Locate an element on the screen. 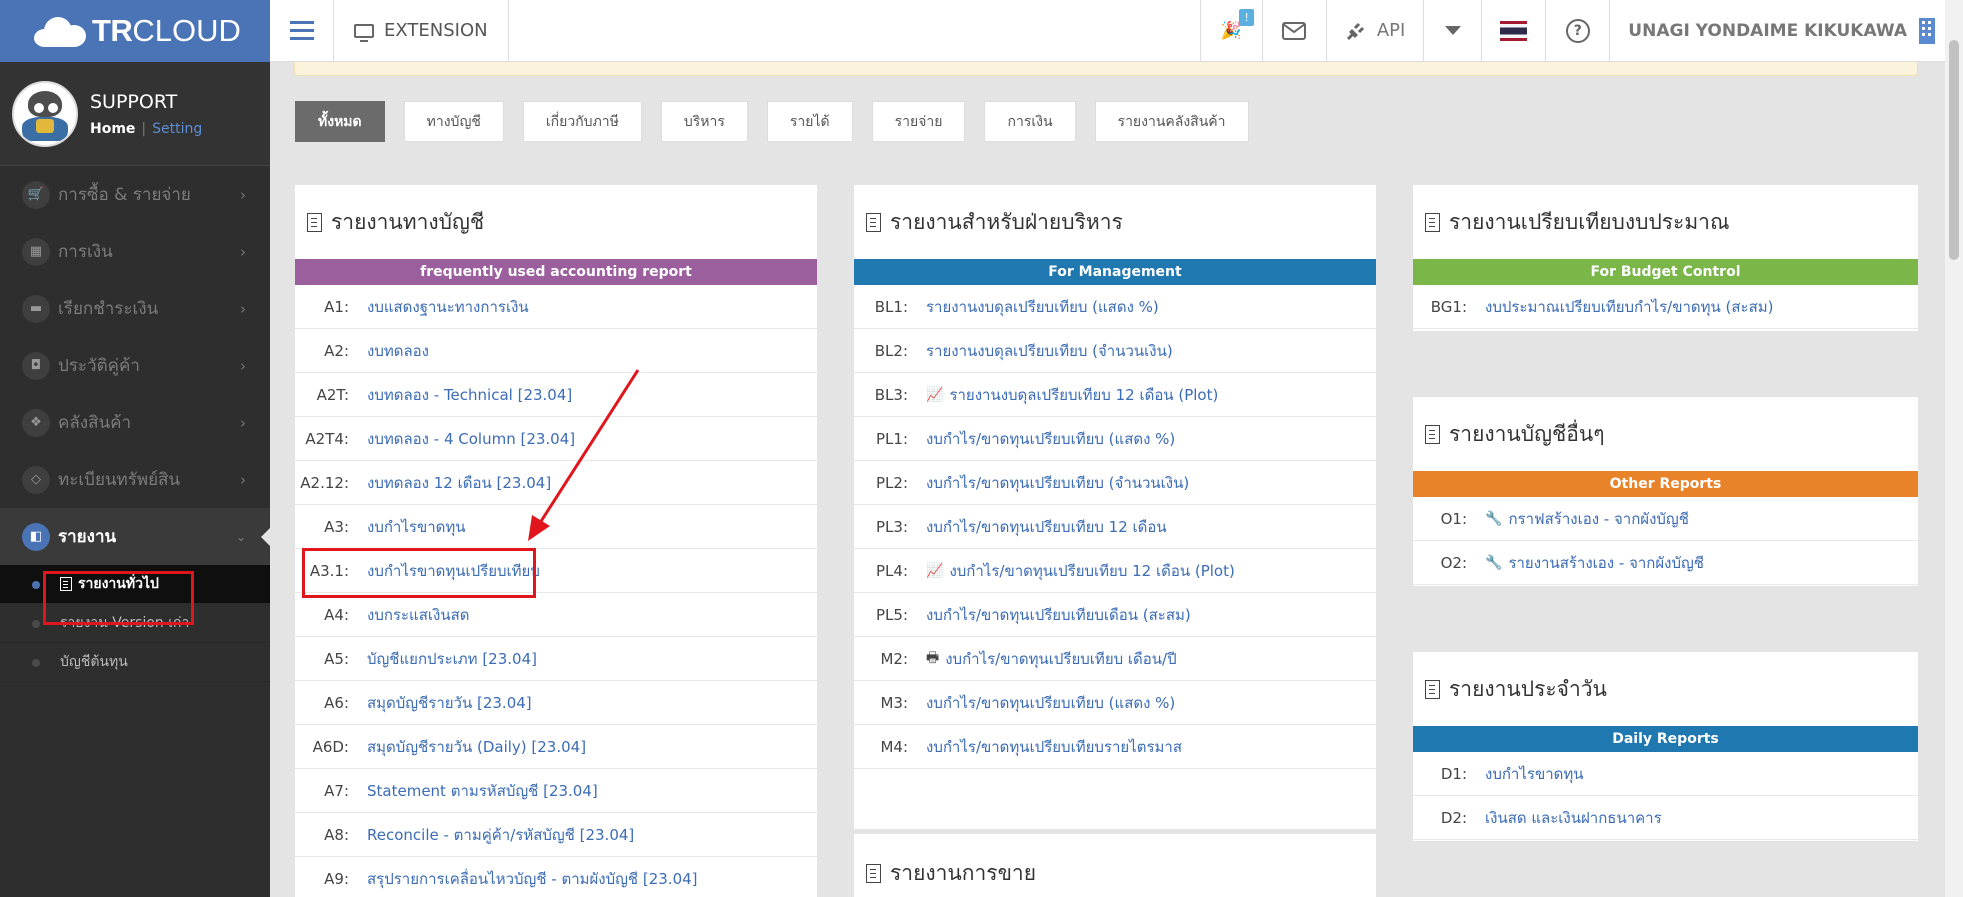 This screenshot has height=897, width=1963. sidebar-item-billing: ▬ เรียกชำระเงิน › is located at coordinates (135, 308).